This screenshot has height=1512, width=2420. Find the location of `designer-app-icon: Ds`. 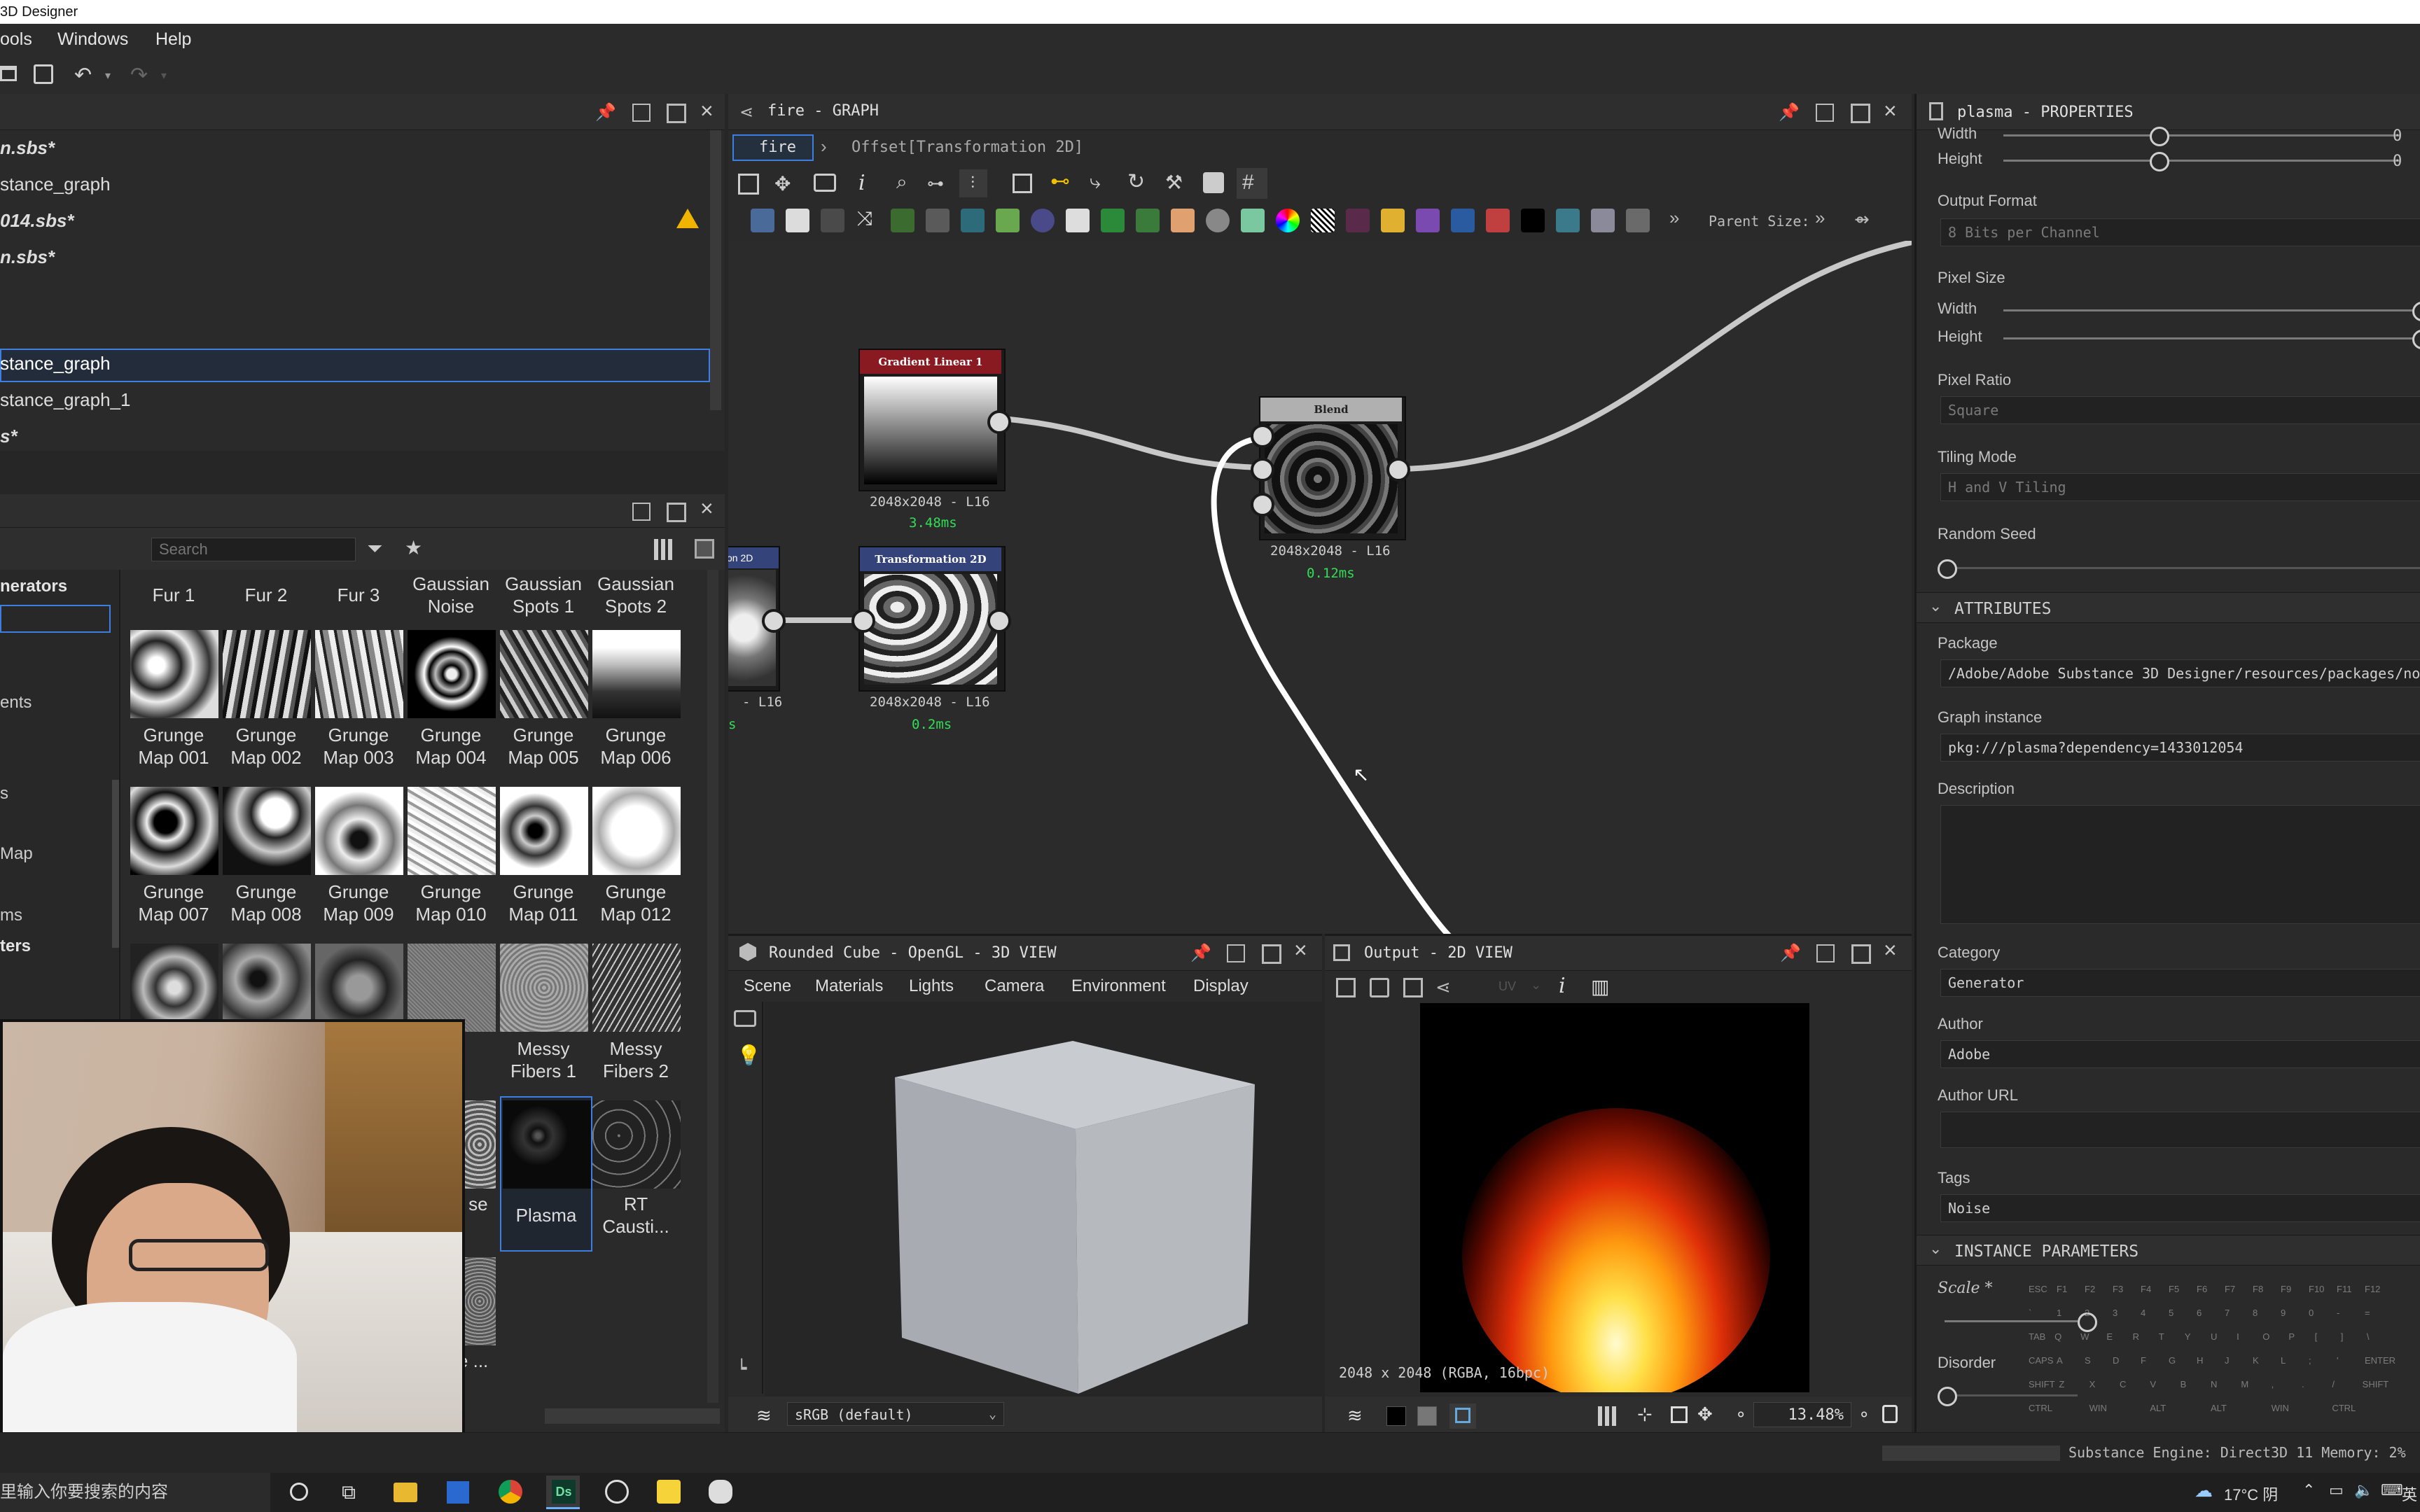

designer-app-icon: Ds is located at coordinates (564, 1492).